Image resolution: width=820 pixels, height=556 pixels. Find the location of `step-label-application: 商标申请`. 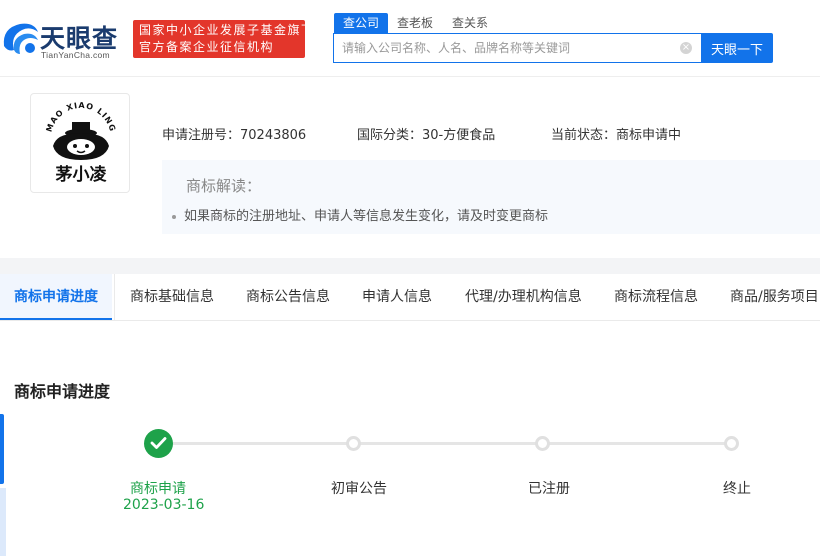

step-label-application: 商标申请 is located at coordinates (158, 489).